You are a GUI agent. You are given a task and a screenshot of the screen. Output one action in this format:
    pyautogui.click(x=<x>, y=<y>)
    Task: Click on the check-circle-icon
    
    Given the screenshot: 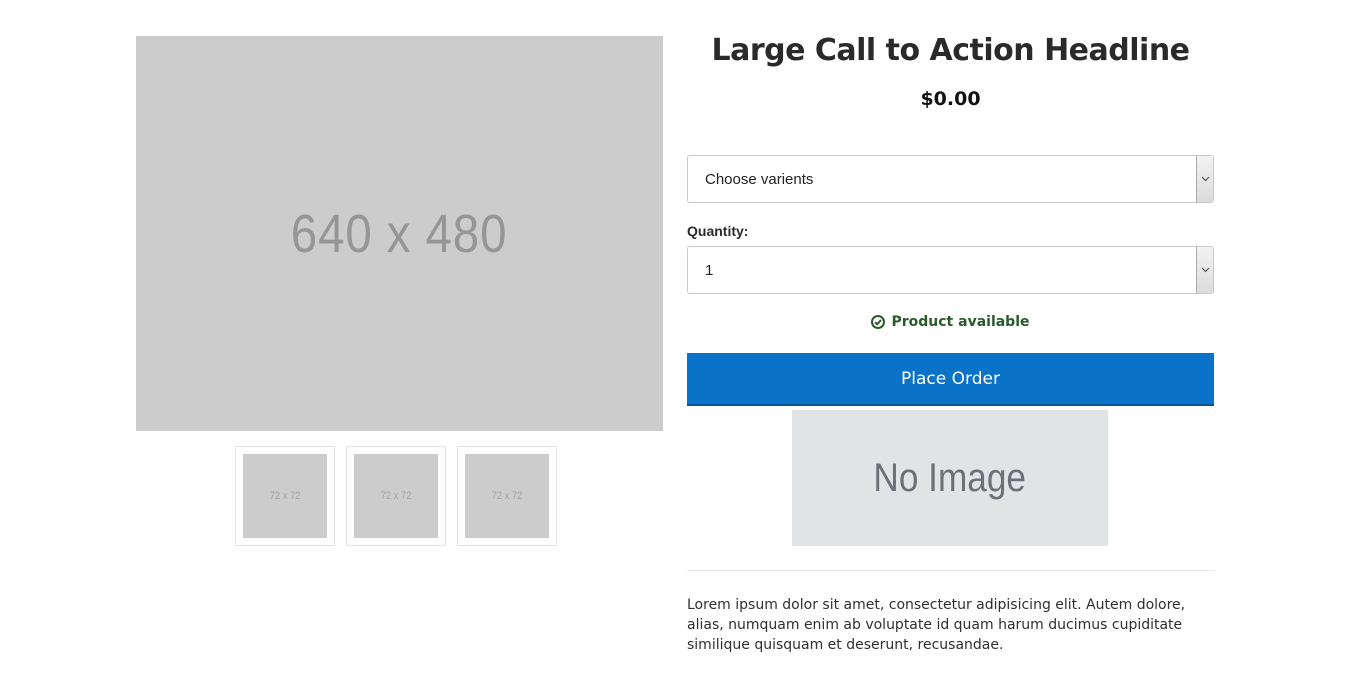 What is the action you would take?
    pyautogui.click(x=878, y=322)
    